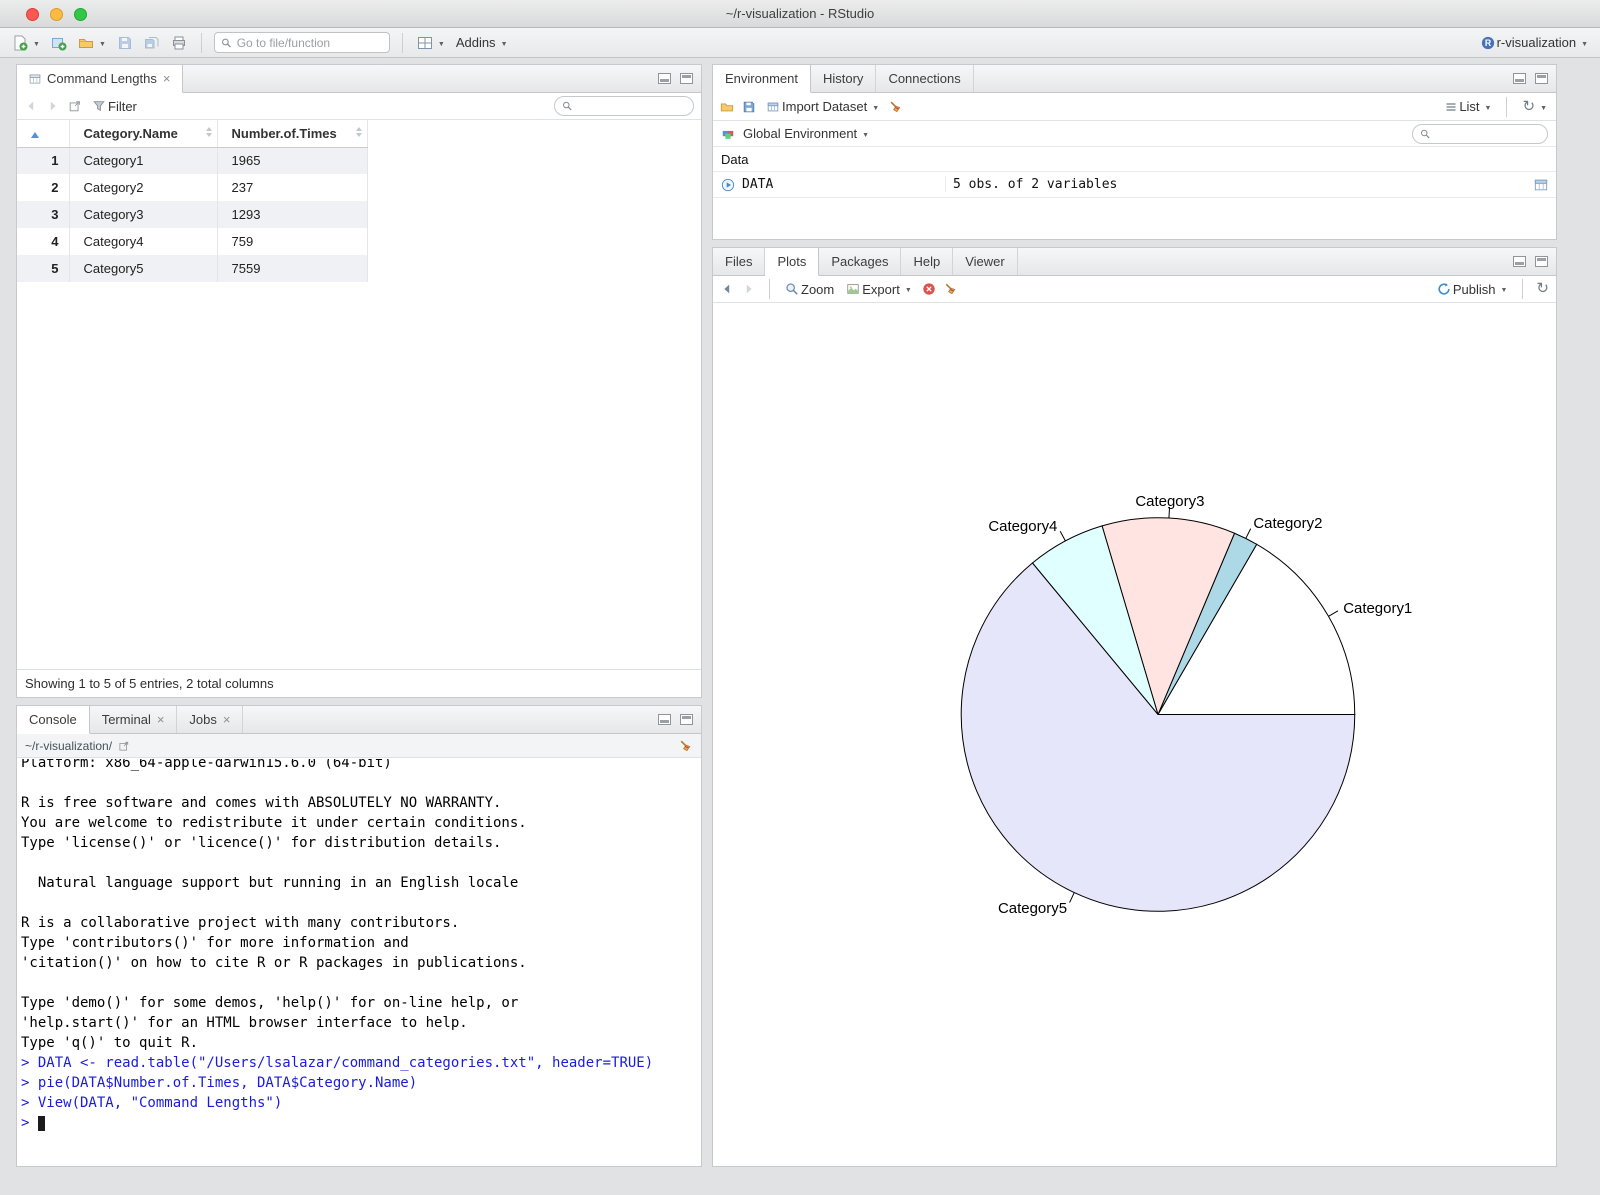 This screenshot has width=1600, height=1195. I want to click on table-search-box, so click(624, 106).